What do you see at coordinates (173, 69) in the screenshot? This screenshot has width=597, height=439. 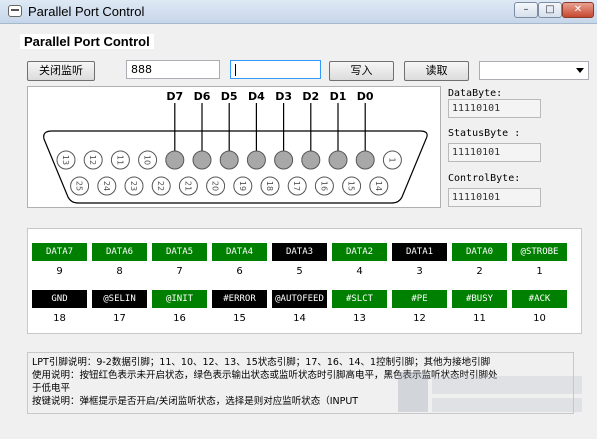 I see `value-field: 888` at bounding box center [173, 69].